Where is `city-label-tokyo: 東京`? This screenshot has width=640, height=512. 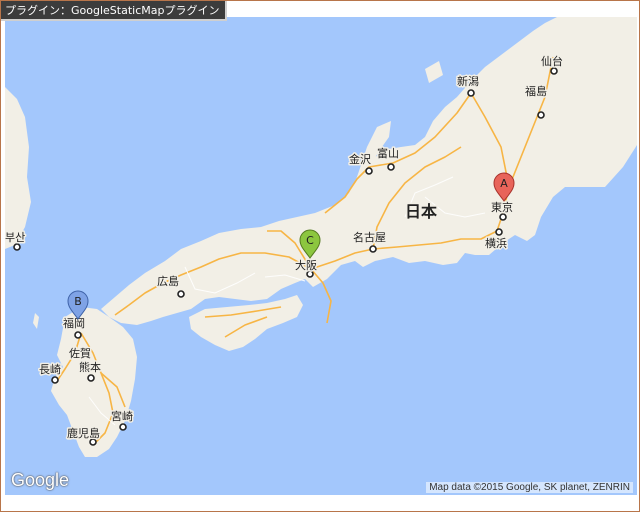
city-label-tokyo: 東京 is located at coordinates (502, 207).